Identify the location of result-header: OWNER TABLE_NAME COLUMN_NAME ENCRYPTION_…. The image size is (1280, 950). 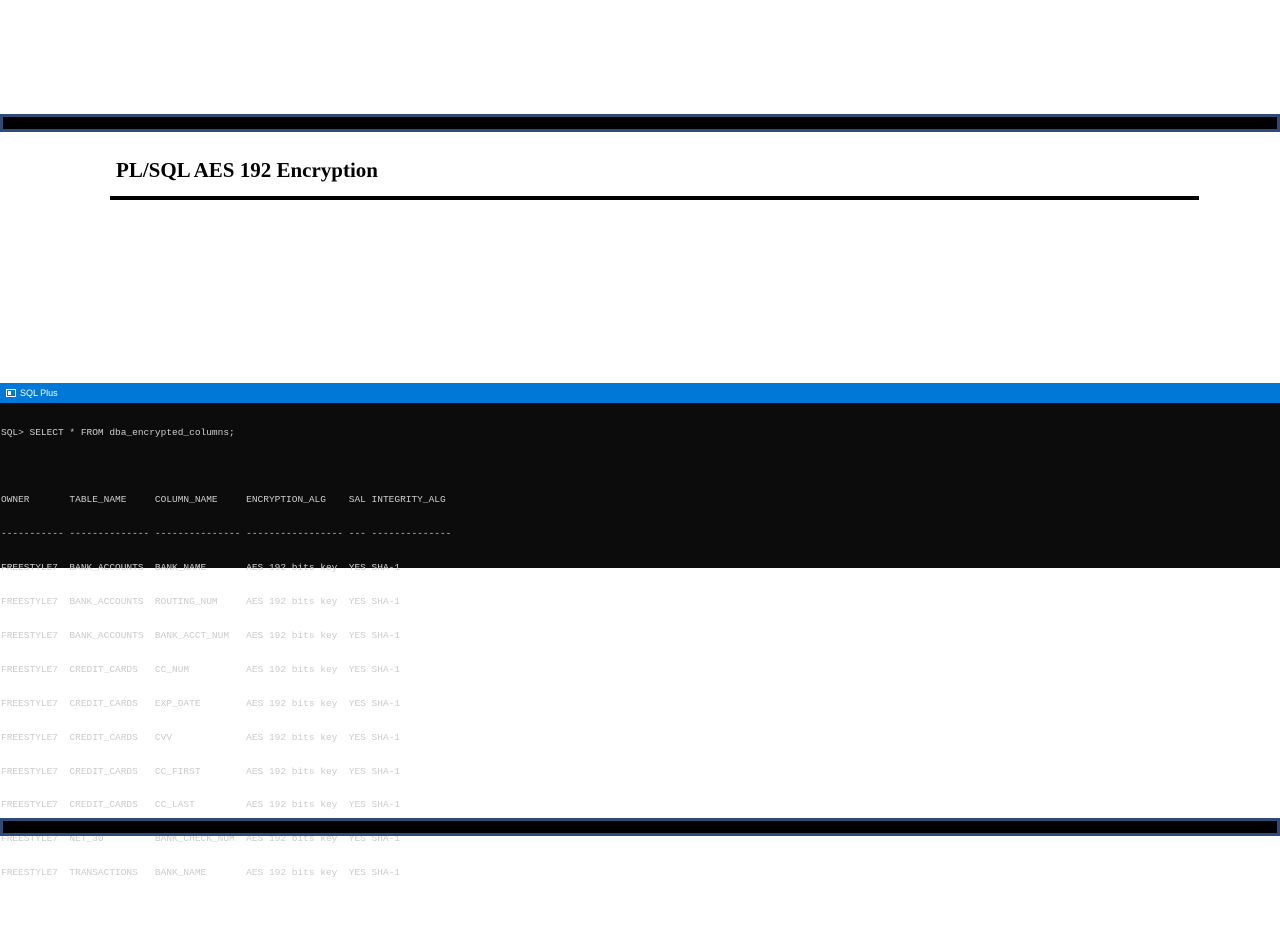
(223, 500).